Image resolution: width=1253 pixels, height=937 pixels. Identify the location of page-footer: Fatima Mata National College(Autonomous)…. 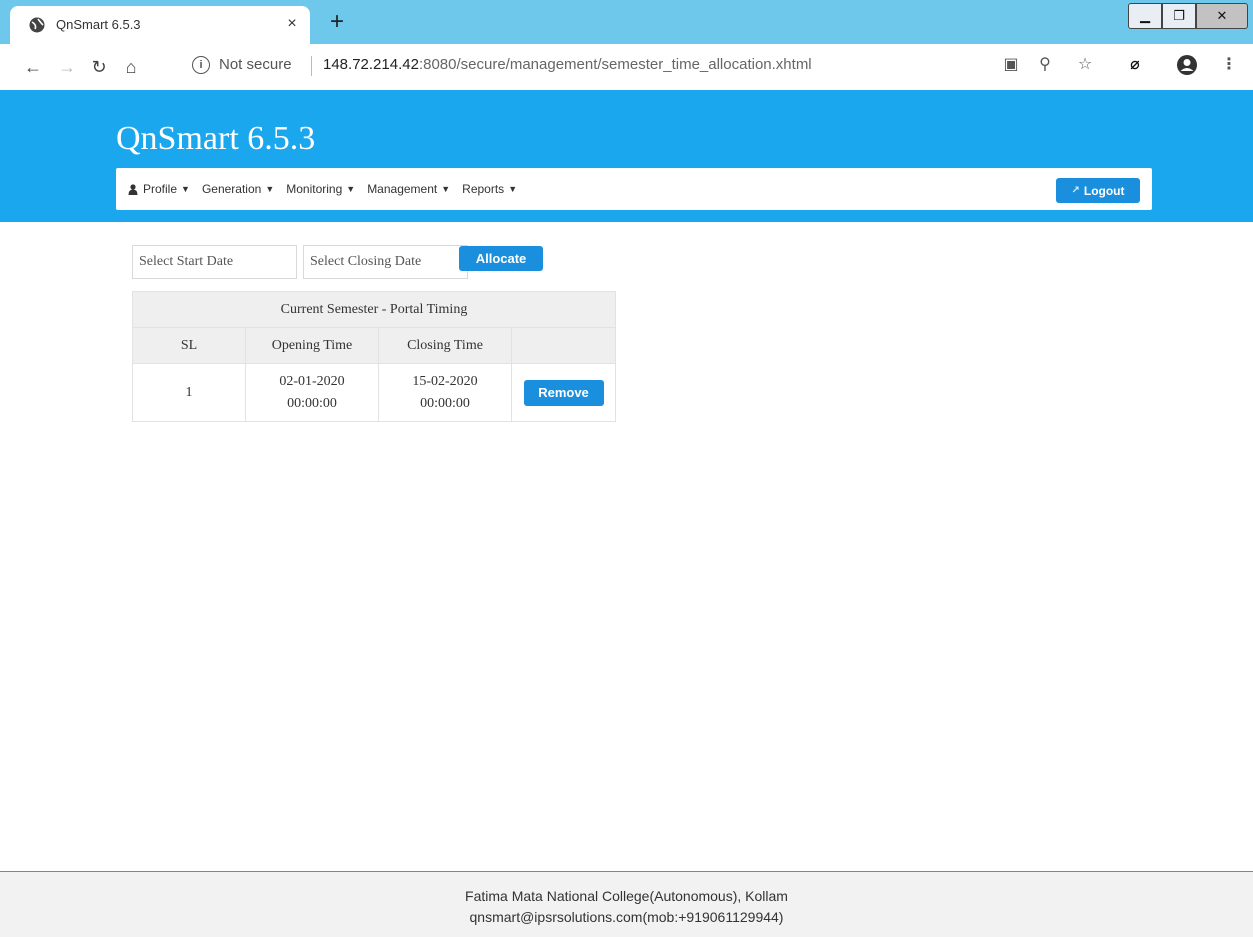
(626, 904).